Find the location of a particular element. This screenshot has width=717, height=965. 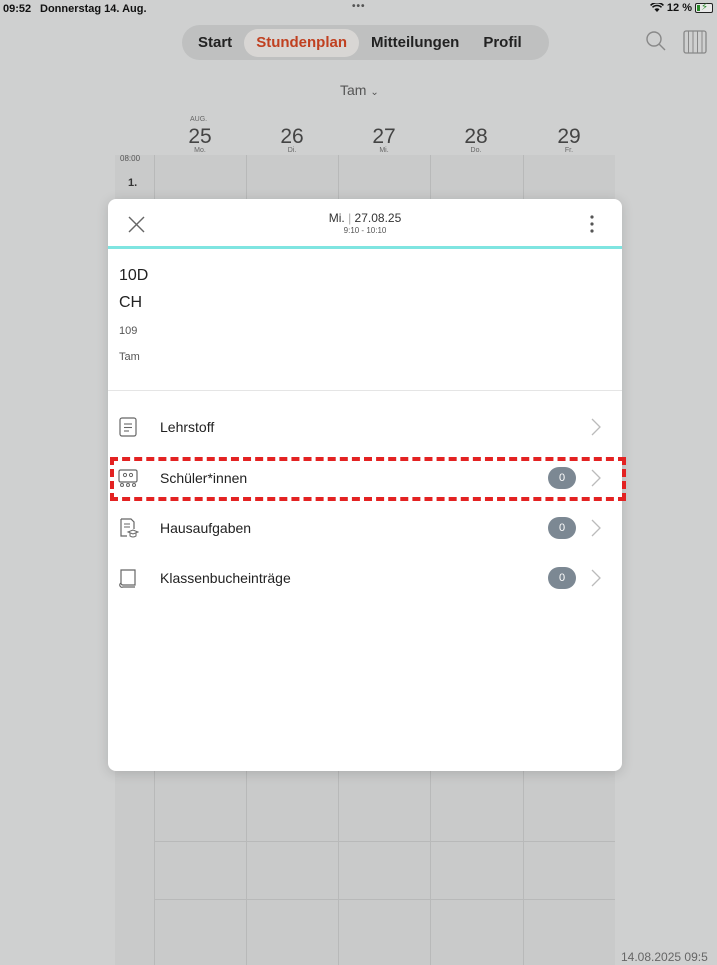

day-header-thursday: 28 Do. is located at coordinates (476, 133).